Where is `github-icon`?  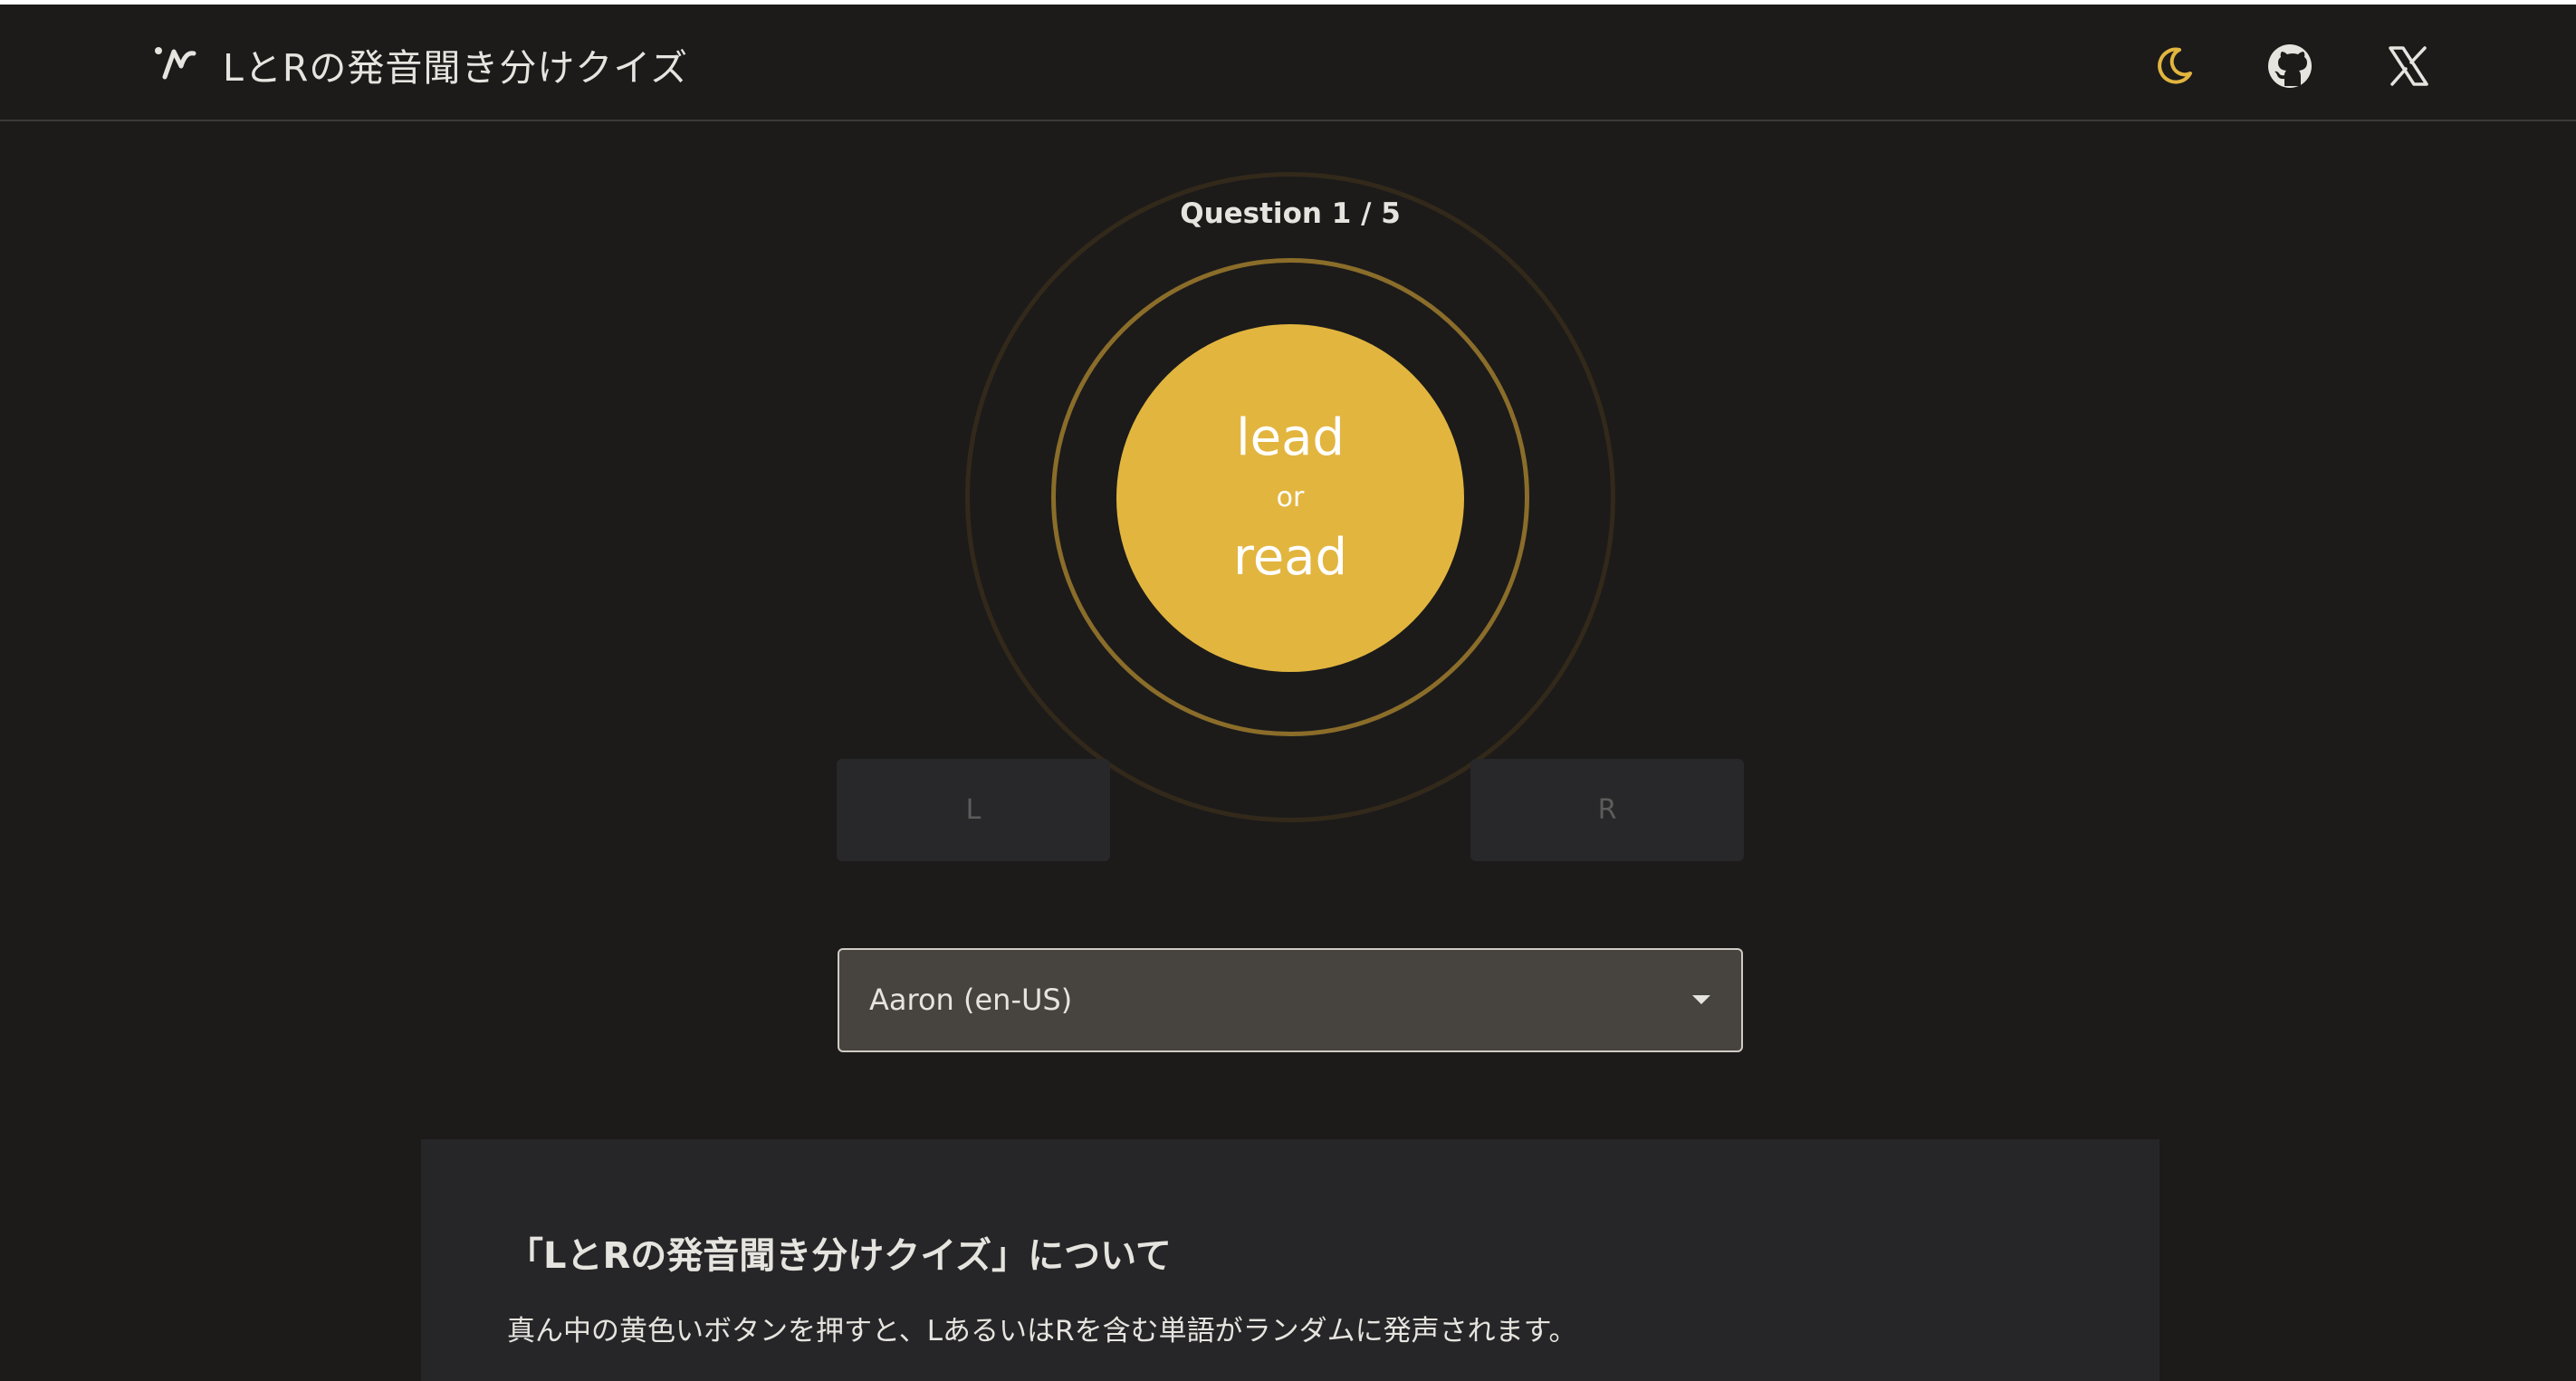 github-icon is located at coordinates (2289, 66).